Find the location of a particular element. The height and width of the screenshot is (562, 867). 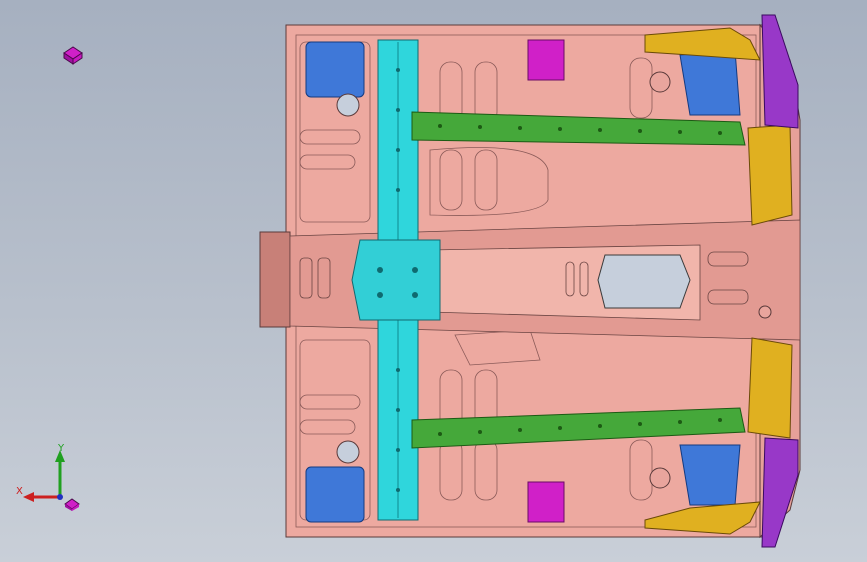

reinforcement-right-upper is located at coordinates (770, 175).